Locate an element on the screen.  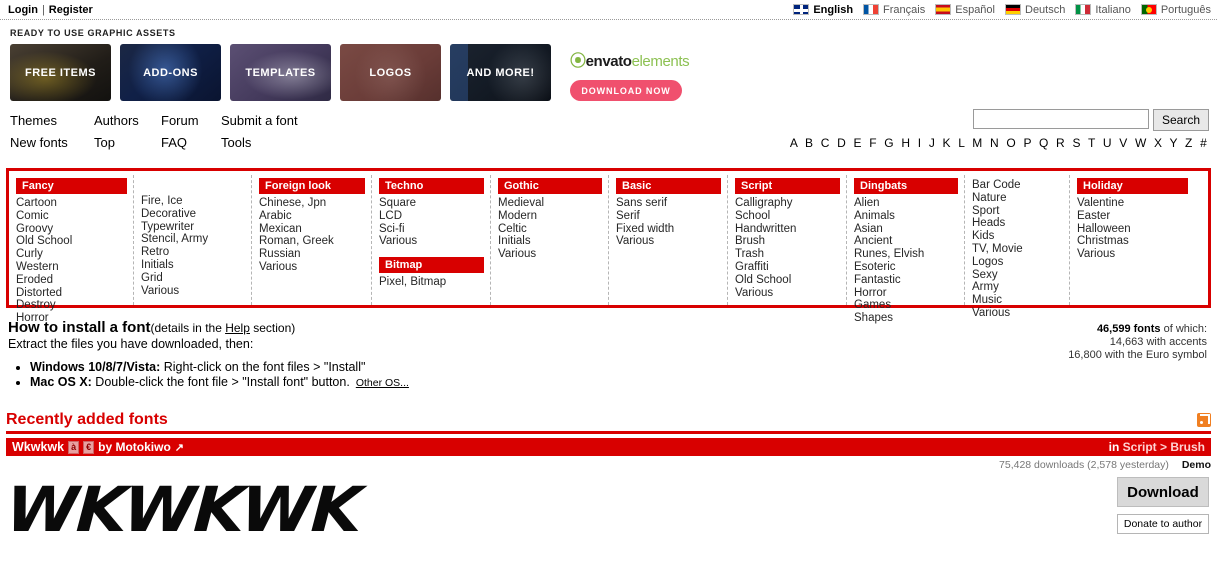
category-item: Sans serif is located at coordinates (641, 203).